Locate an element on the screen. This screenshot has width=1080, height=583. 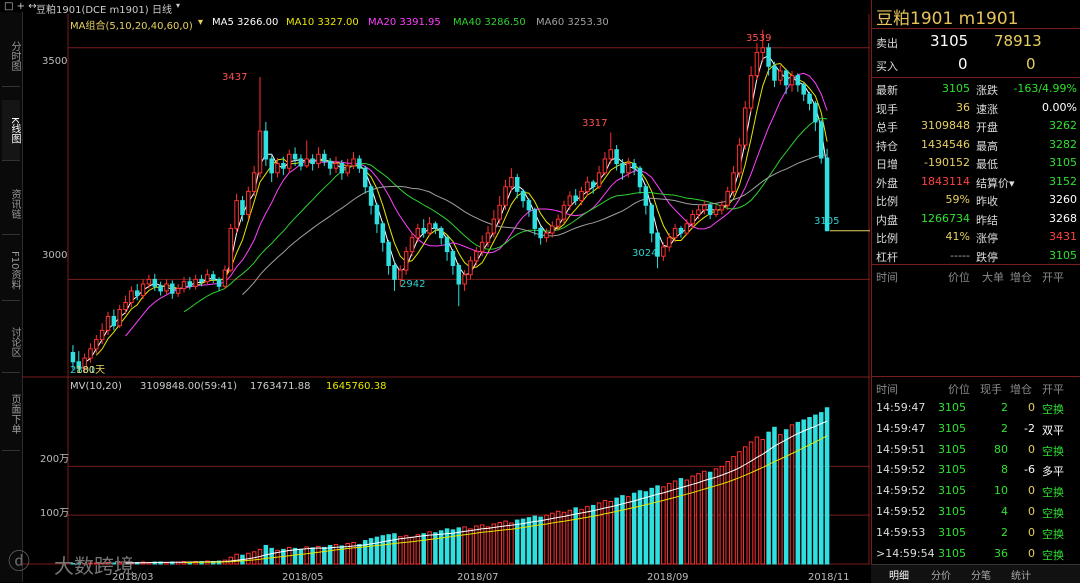
tick-row: 14:59:523105100空换 is located at coordinates (976, 490).